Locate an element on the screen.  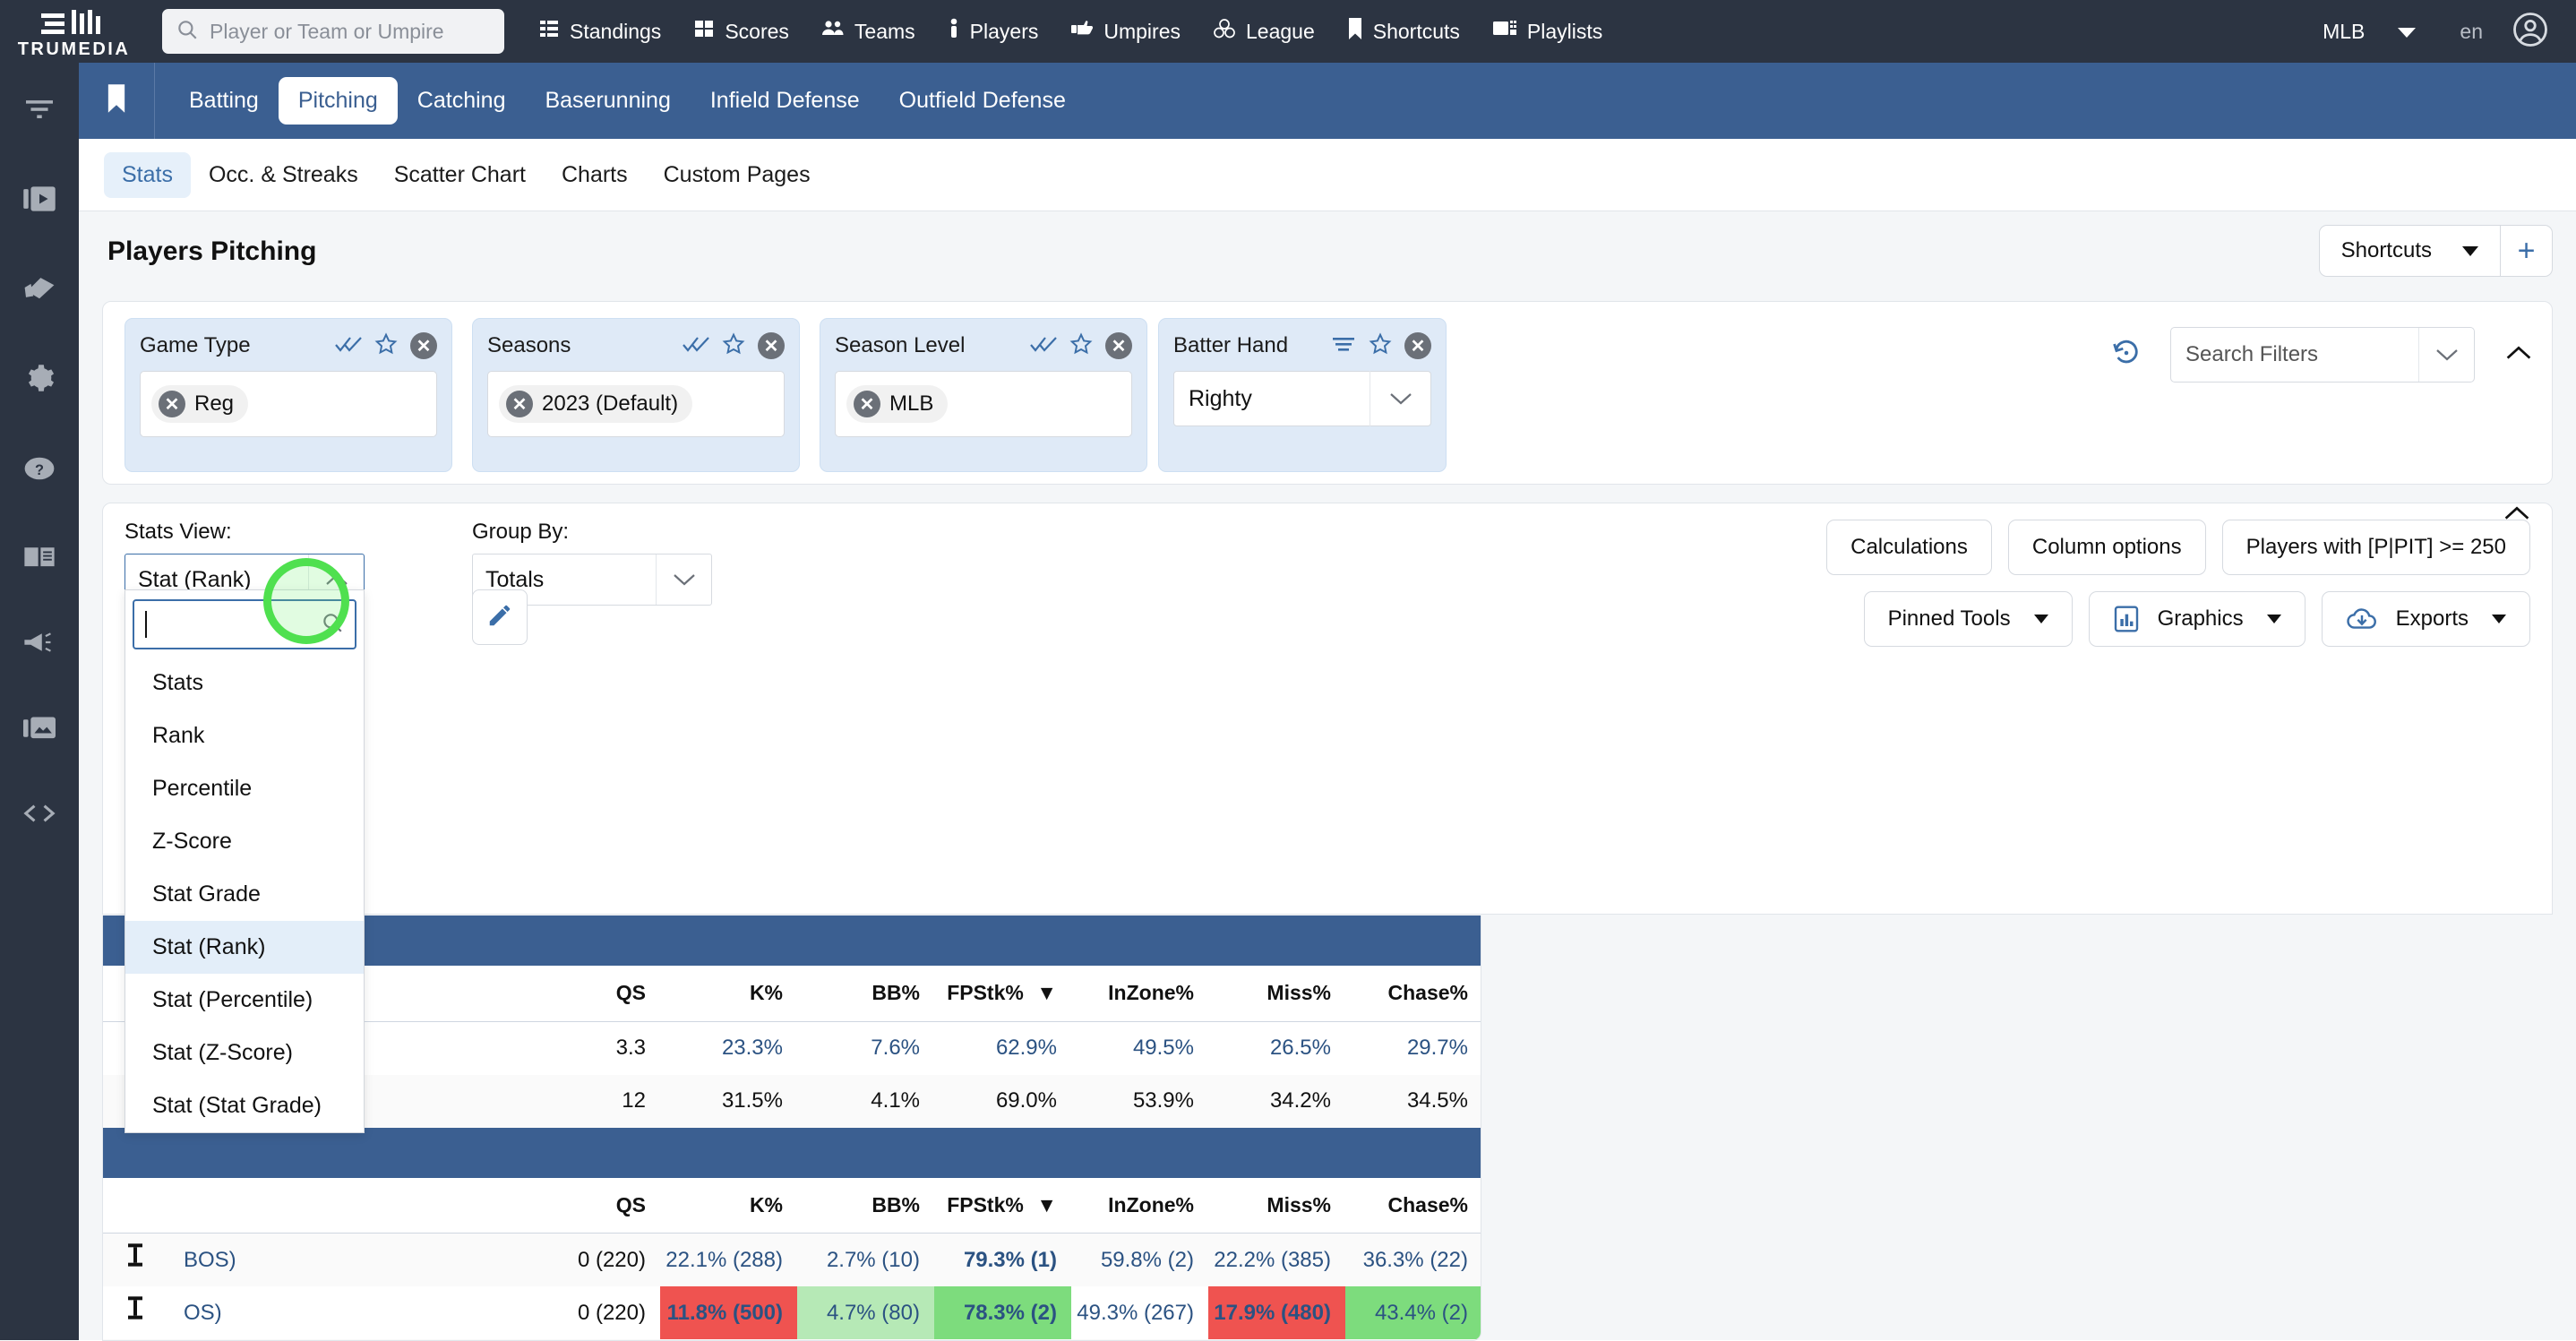
tab-custom-pages: Custom Pages is located at coordinates (737, 175).